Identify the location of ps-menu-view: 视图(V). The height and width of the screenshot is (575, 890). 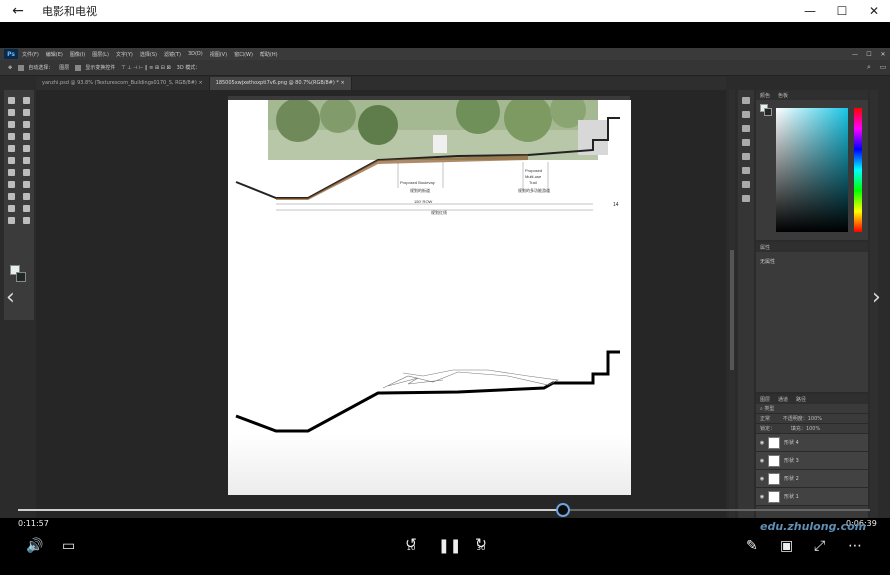
(218, 54).